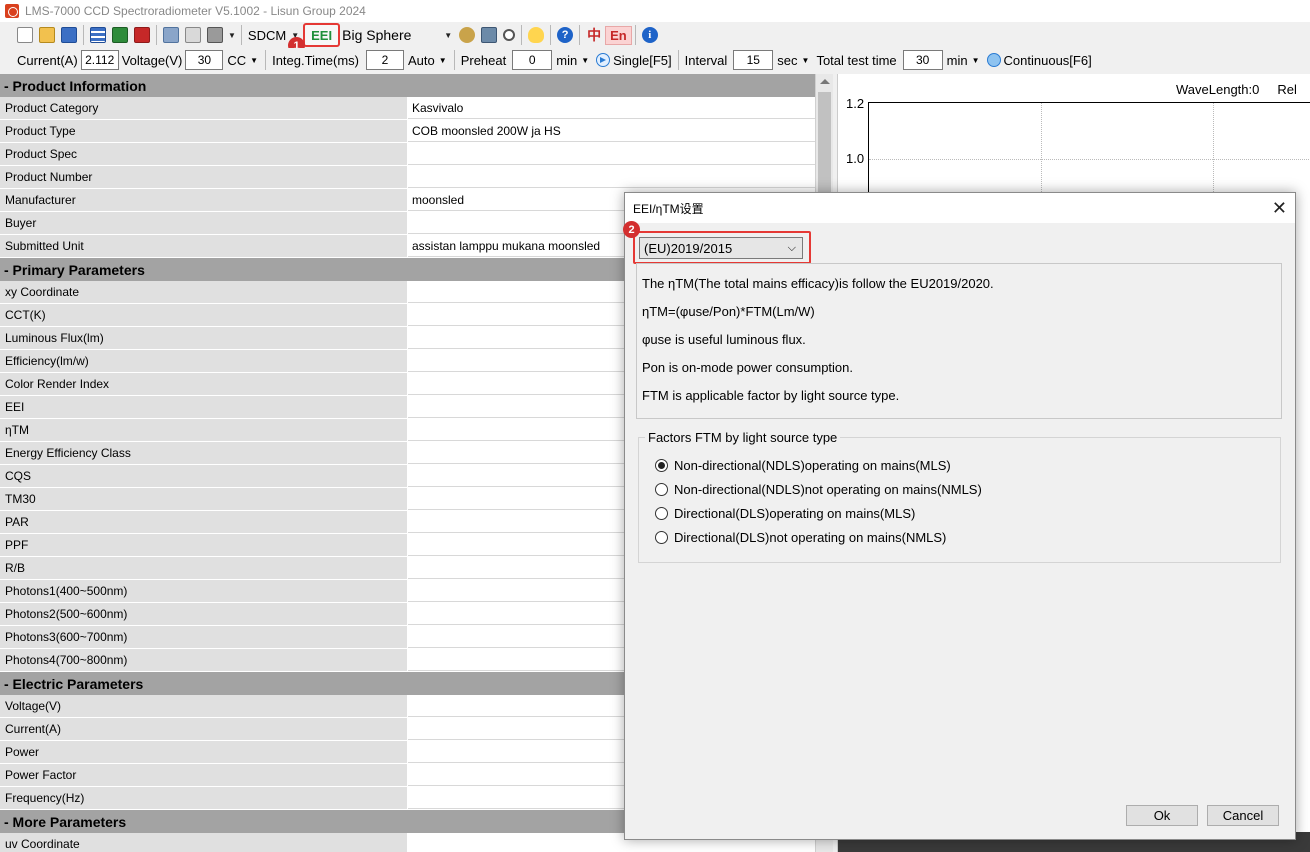 The image size is (1310, 852). I want to click on table-row: Product Type COB moonsled 200W ja HS, so click(407, 131).